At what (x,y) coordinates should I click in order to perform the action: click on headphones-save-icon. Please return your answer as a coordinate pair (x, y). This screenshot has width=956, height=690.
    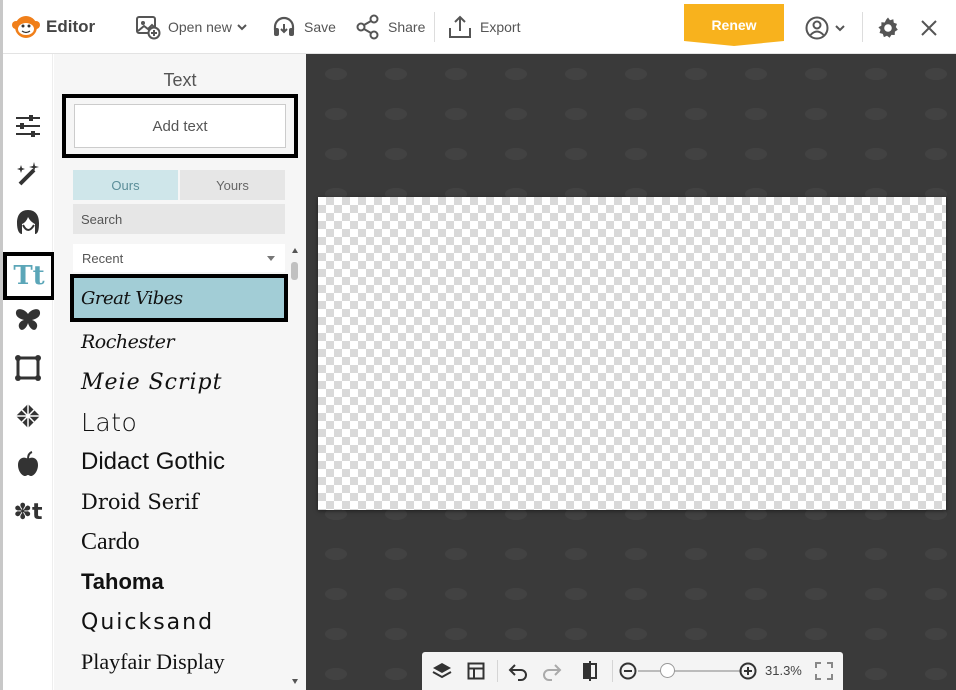
    Looking at the image, I should click on (284, 26).